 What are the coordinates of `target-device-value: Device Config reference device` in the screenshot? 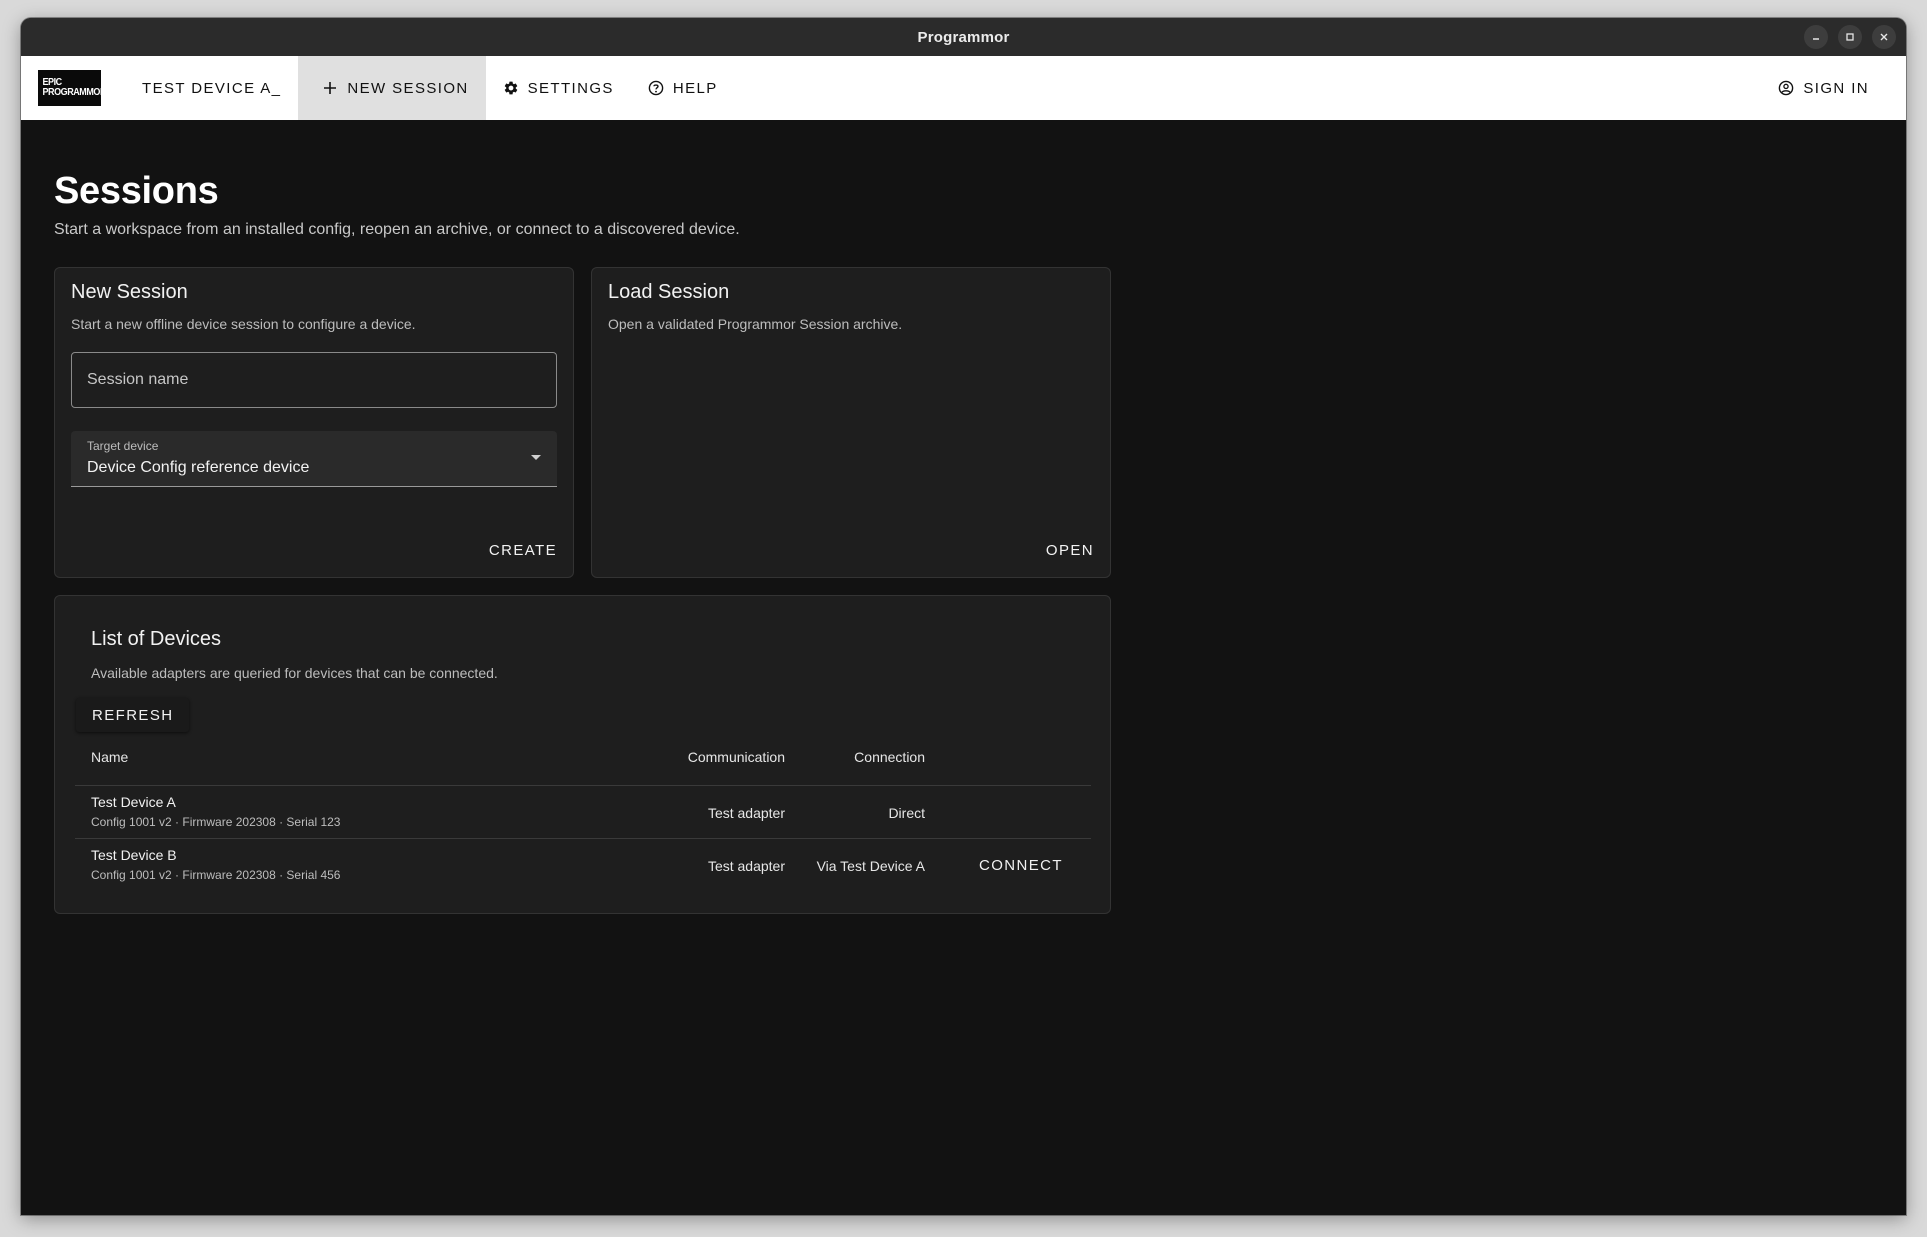 It's located at (198, 467).